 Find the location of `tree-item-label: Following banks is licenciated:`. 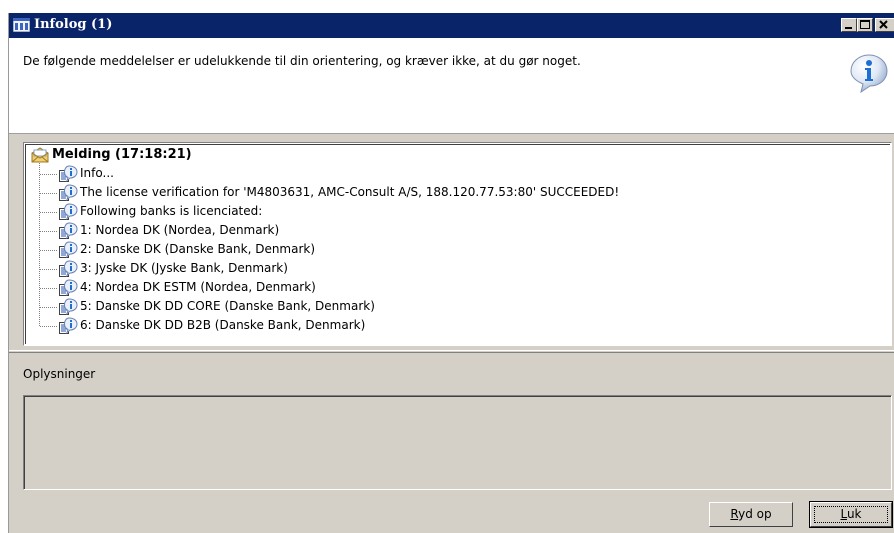

tree-item-label: Following banks is licenciated: is located at coordinates (171, 211).